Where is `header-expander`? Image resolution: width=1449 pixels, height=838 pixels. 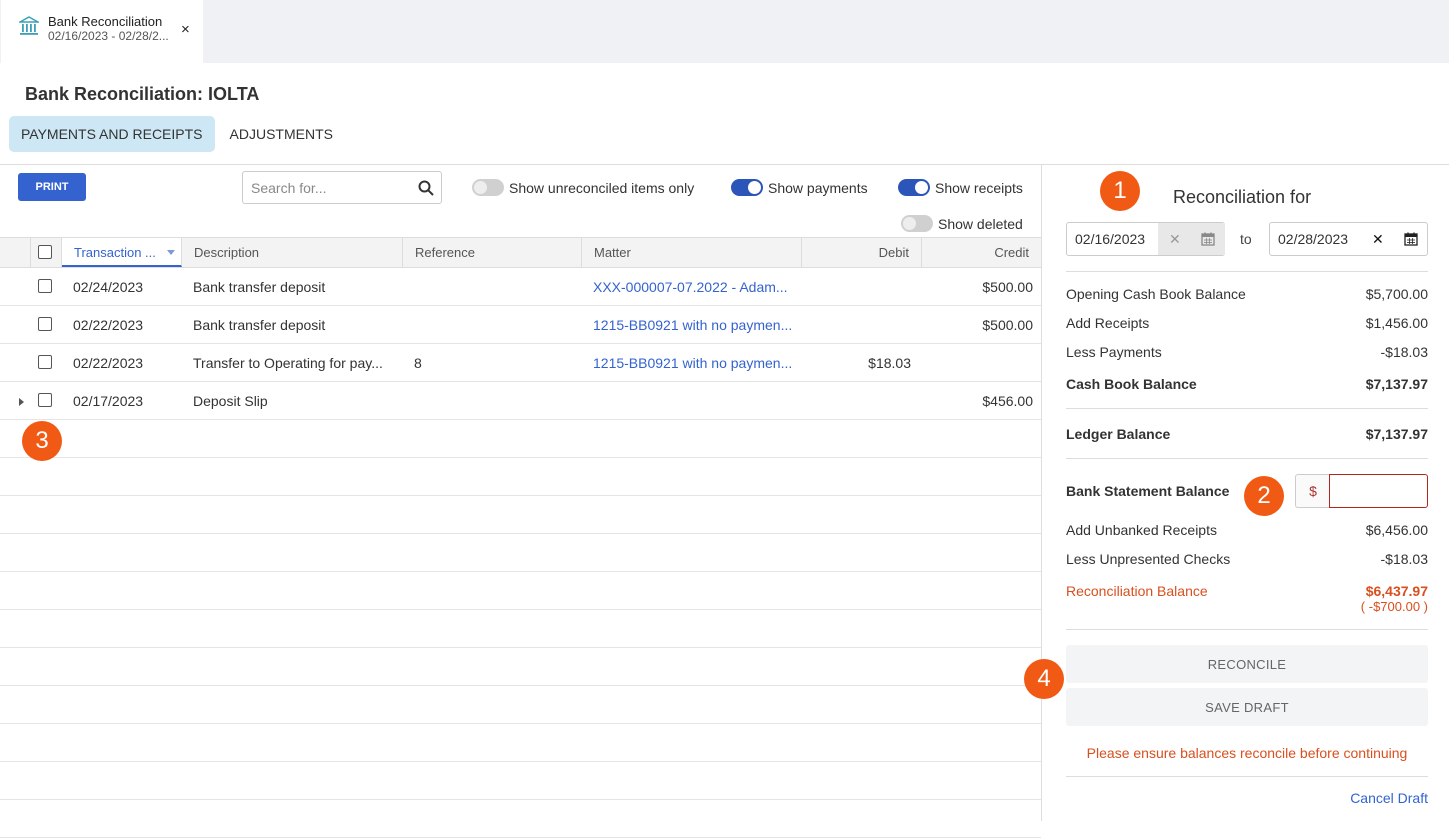 header-expander is located at coordinates (15, 252).